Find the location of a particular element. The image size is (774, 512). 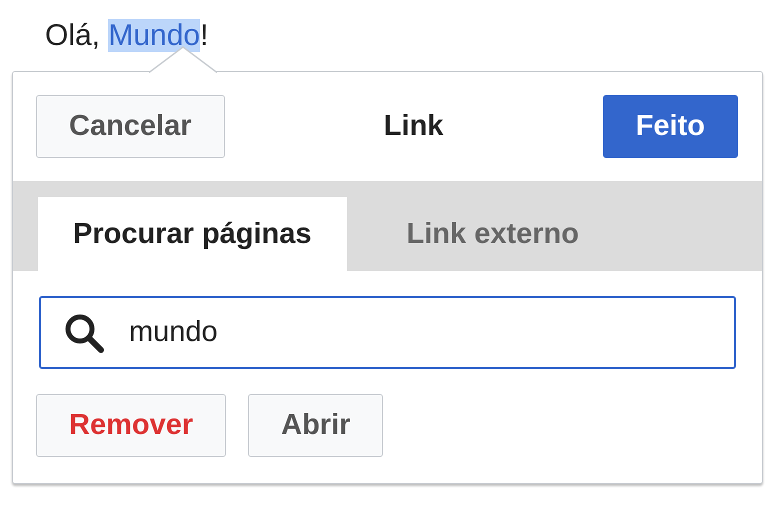

open-button: Abrir is located at coordinates (316, 425).